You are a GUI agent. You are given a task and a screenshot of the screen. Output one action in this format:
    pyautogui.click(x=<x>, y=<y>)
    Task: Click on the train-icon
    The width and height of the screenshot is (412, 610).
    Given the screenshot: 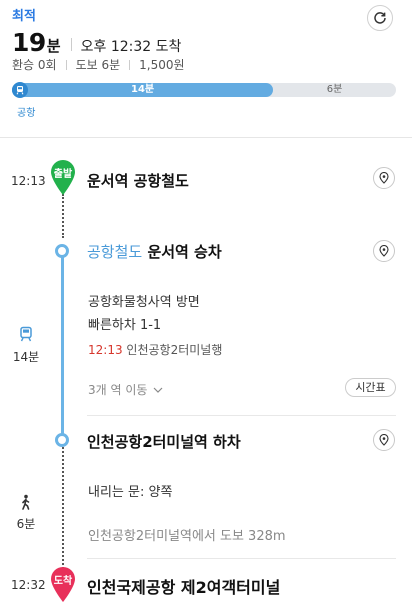 What is the action you would take?
    pyautogui.click(x=20, y=90)
    